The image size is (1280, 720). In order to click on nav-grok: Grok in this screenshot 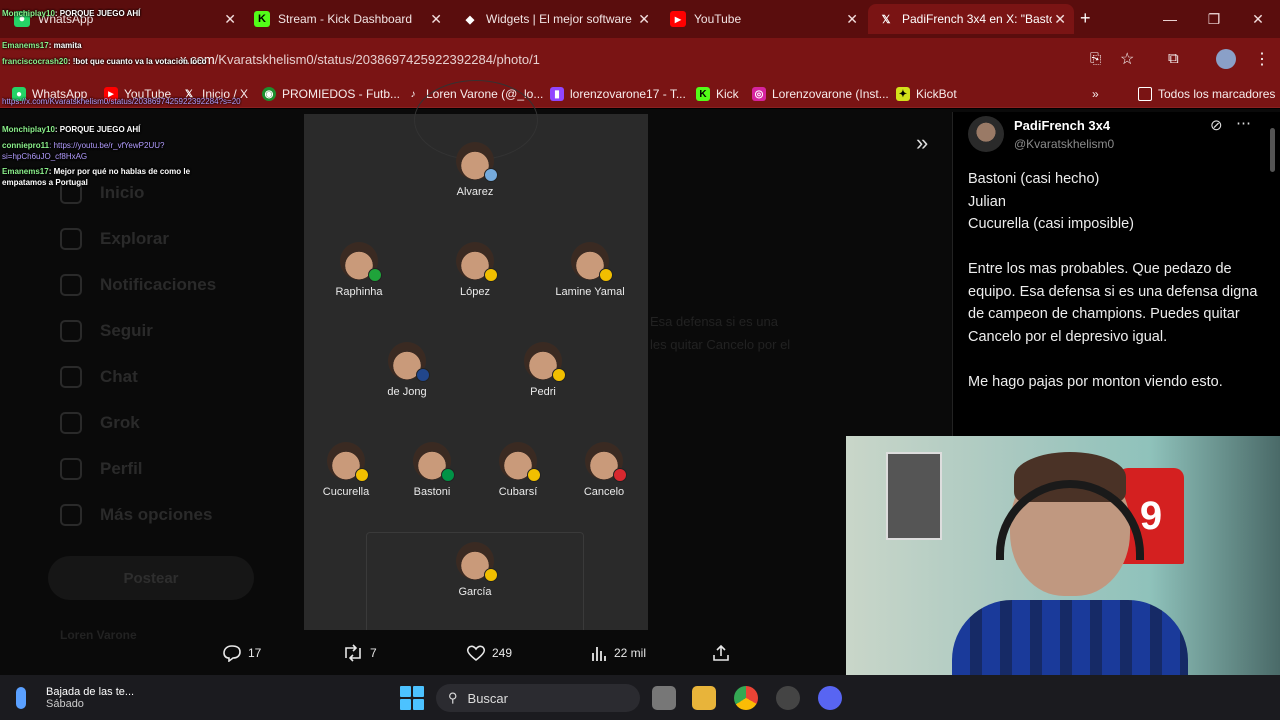, I will do `click(150, 423)`.